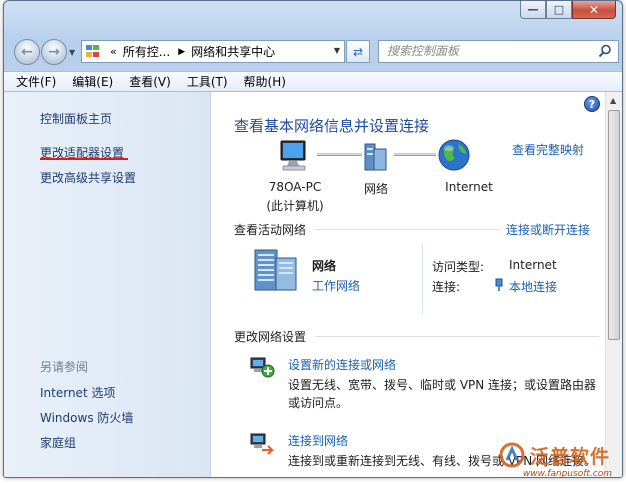 Image resolution: width=626 pixels, height=483 pixels. I want to click on navigation-bar: ← → ▼ « 所有控... ▶ 网络和共享中心 ▼ ⇄ 搜索控制面板, so click(313, 50).